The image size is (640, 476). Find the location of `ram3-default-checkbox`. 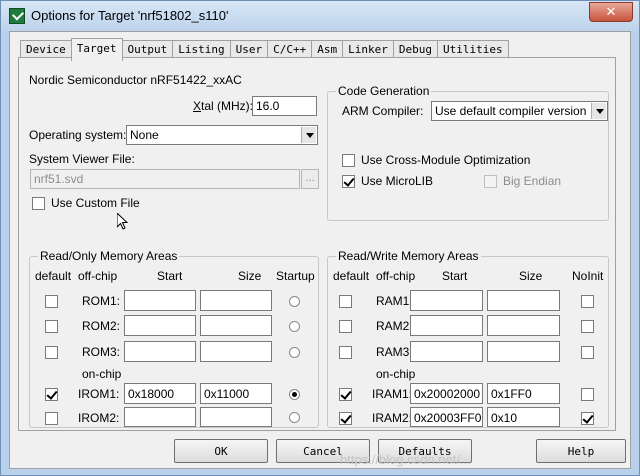

ram3-default-checkbox is located at coordinates (345, 352).